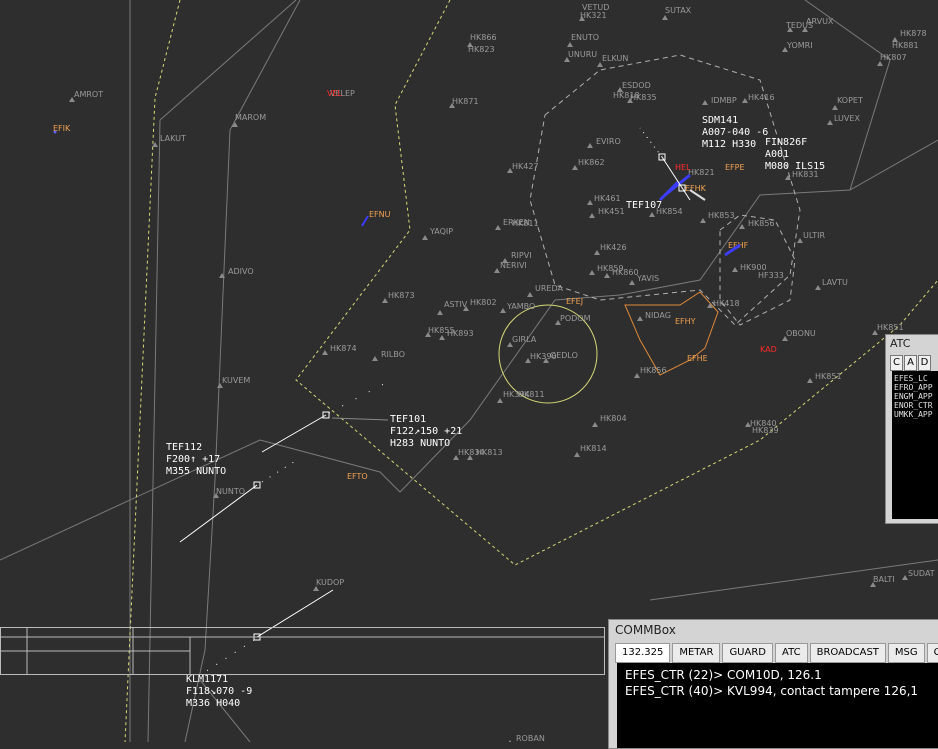 Image resolution: width=938 pixels, height=749 pixels. Describe the element at coordinates (768, 349) in the screenshot. I see `airport-kad: KAD` at that location.